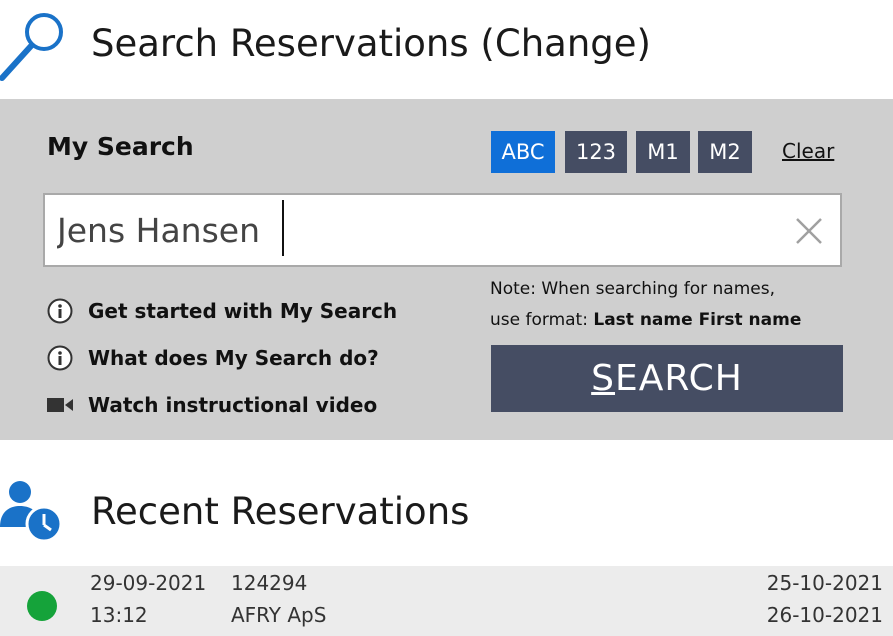 The image size is (893, 636). Describe the element at coordinates (523, 152) in the screenshot. I see `mode-abc-button: ABC` at that location.